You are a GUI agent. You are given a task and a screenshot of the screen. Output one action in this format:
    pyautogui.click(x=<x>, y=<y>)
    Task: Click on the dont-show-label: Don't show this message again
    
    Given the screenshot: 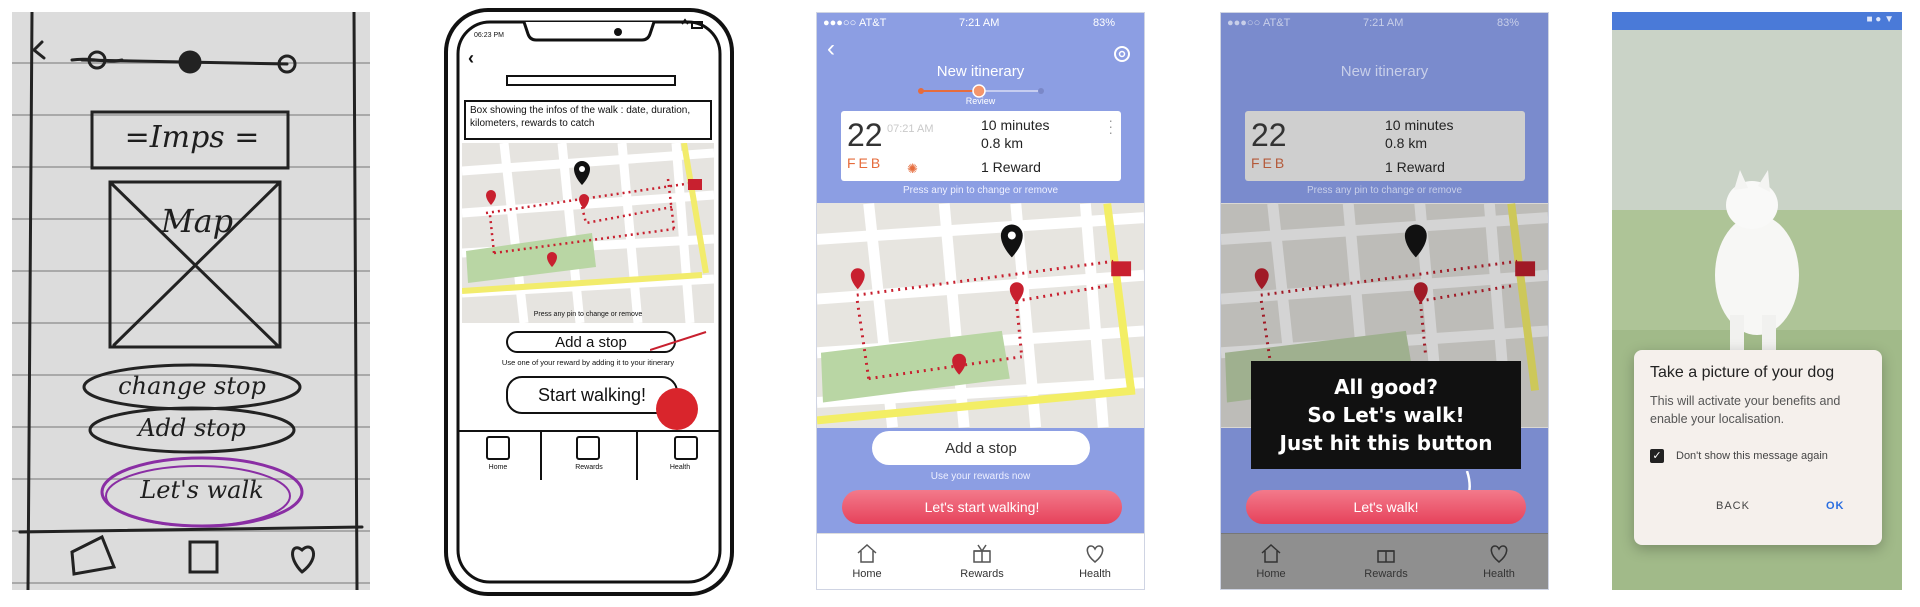 What is the action you would take?
    pyautogui.click(x=1752, y=456)
    